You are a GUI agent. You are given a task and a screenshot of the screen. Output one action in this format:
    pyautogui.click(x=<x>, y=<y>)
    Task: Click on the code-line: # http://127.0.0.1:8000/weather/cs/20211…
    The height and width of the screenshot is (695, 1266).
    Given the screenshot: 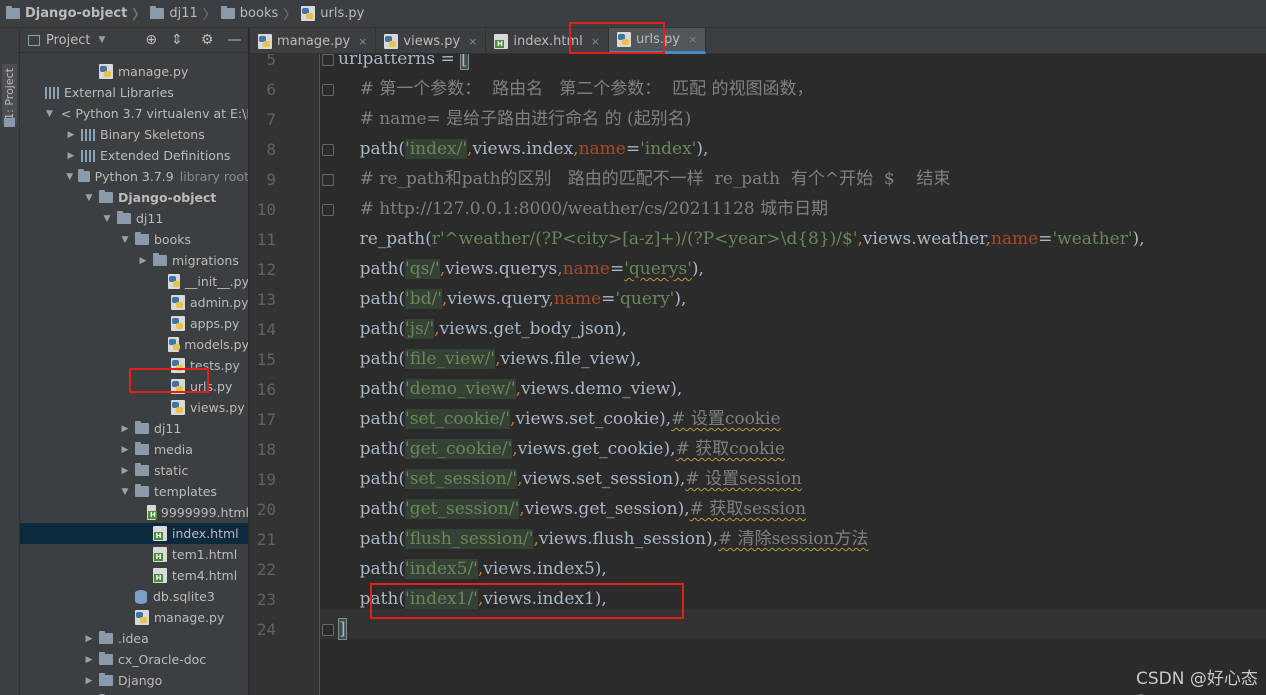 What is the action you would take?
    pyautogui.click(x=583, y=209)
    